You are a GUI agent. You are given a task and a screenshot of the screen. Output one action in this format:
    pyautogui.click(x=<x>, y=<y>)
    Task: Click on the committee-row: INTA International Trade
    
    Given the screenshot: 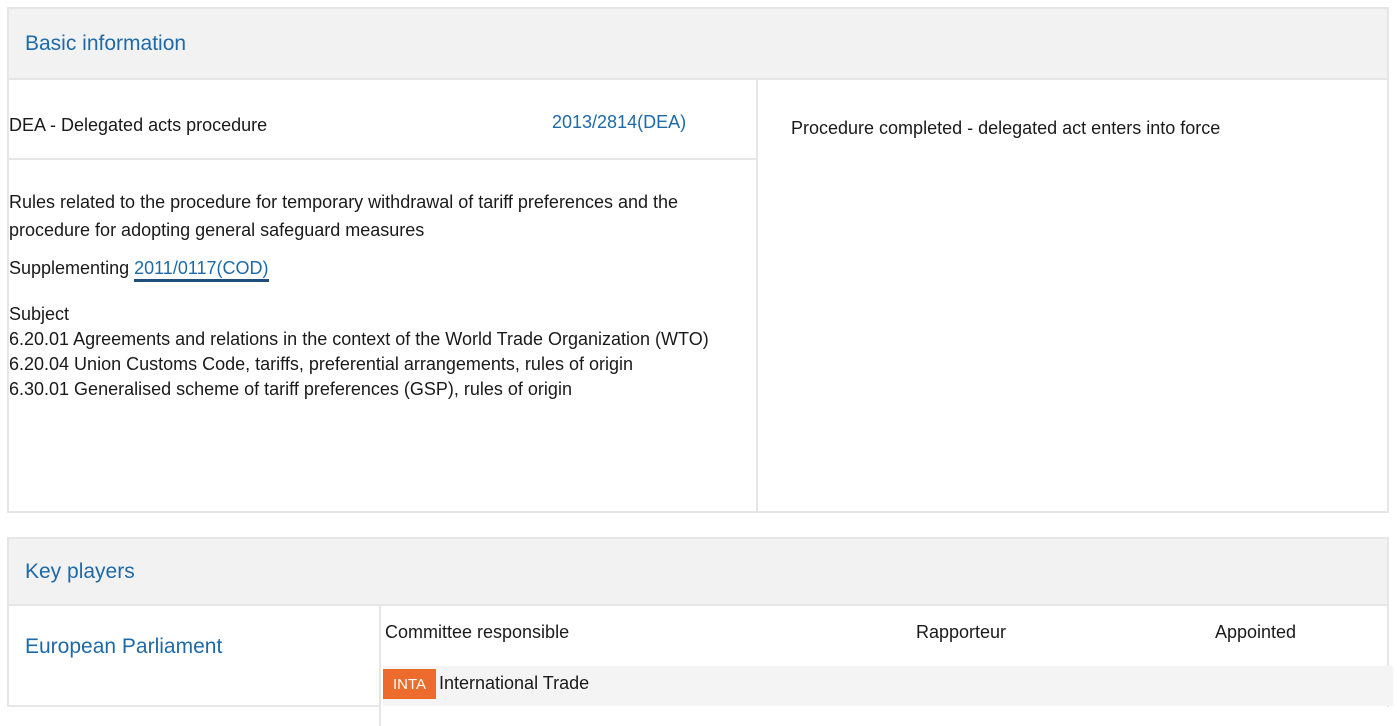 What is the action you would take?
    pyautogui.click(x=888, y=686)
    